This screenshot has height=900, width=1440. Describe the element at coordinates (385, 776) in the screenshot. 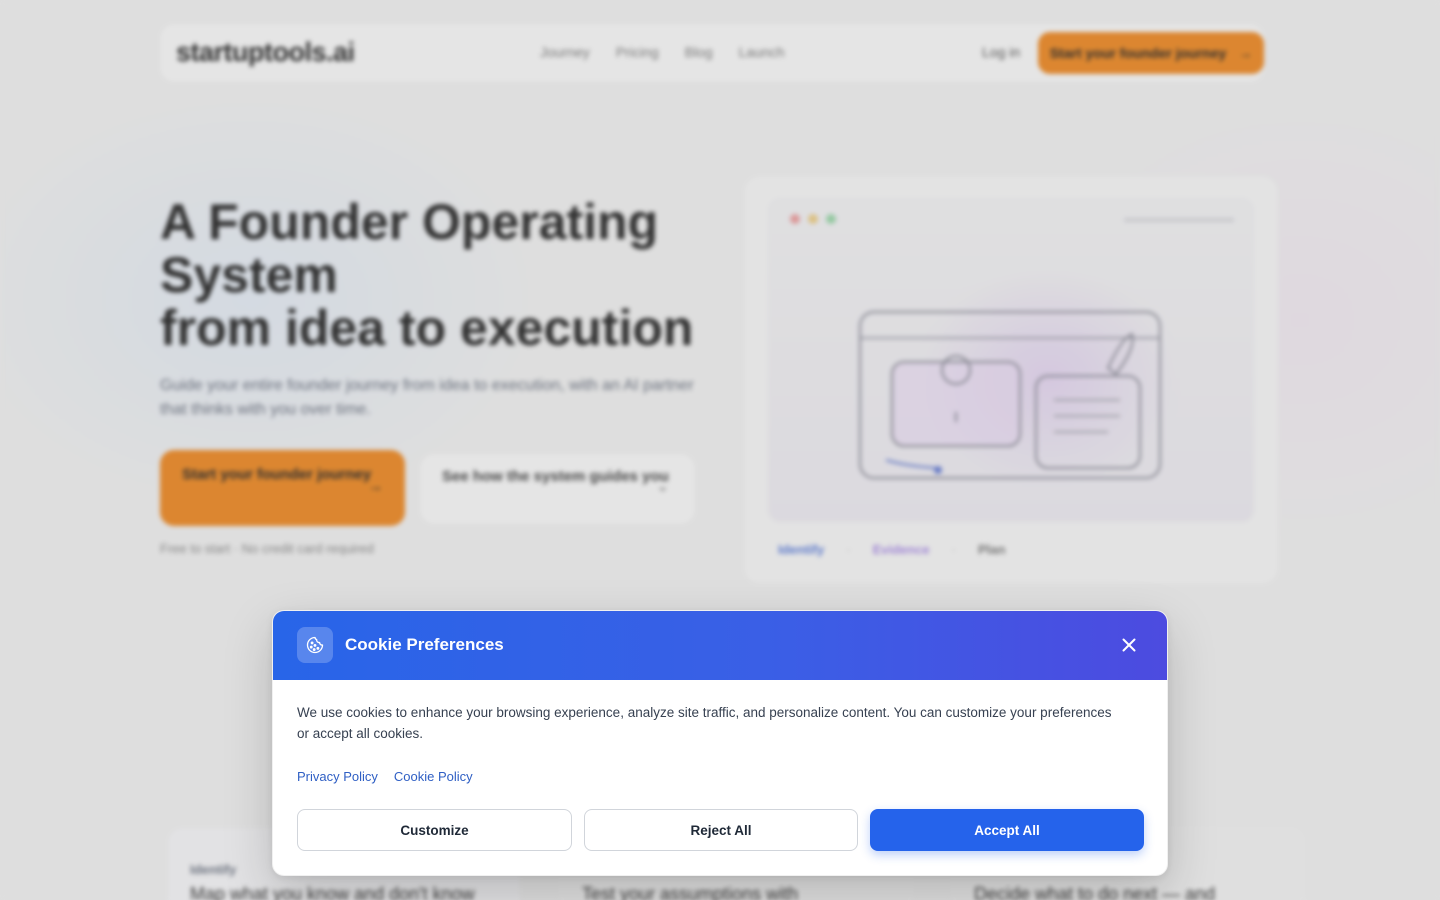

I see `policy-links: Privacy Policy Cookie Policy` at that location.